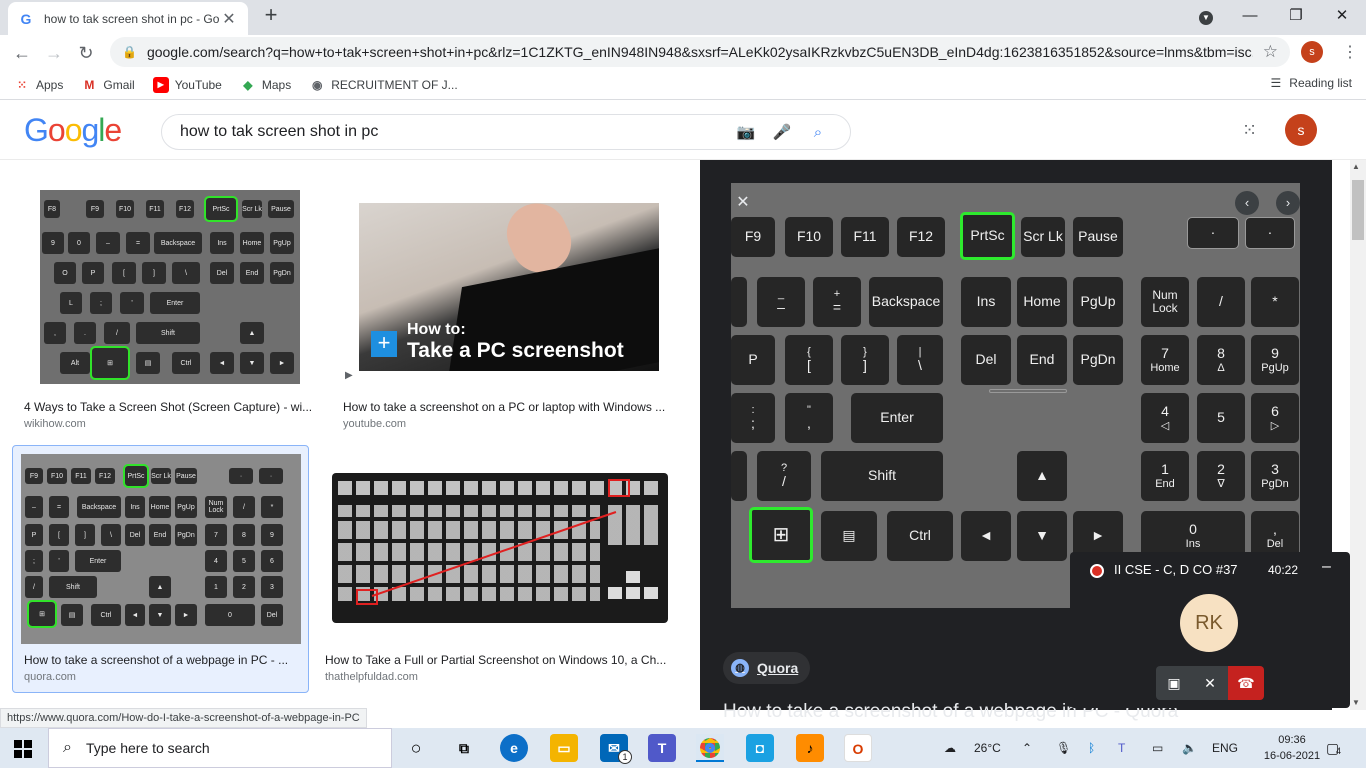  I want to click on bookmark-gmail: M Gmail, so click(107, 85).